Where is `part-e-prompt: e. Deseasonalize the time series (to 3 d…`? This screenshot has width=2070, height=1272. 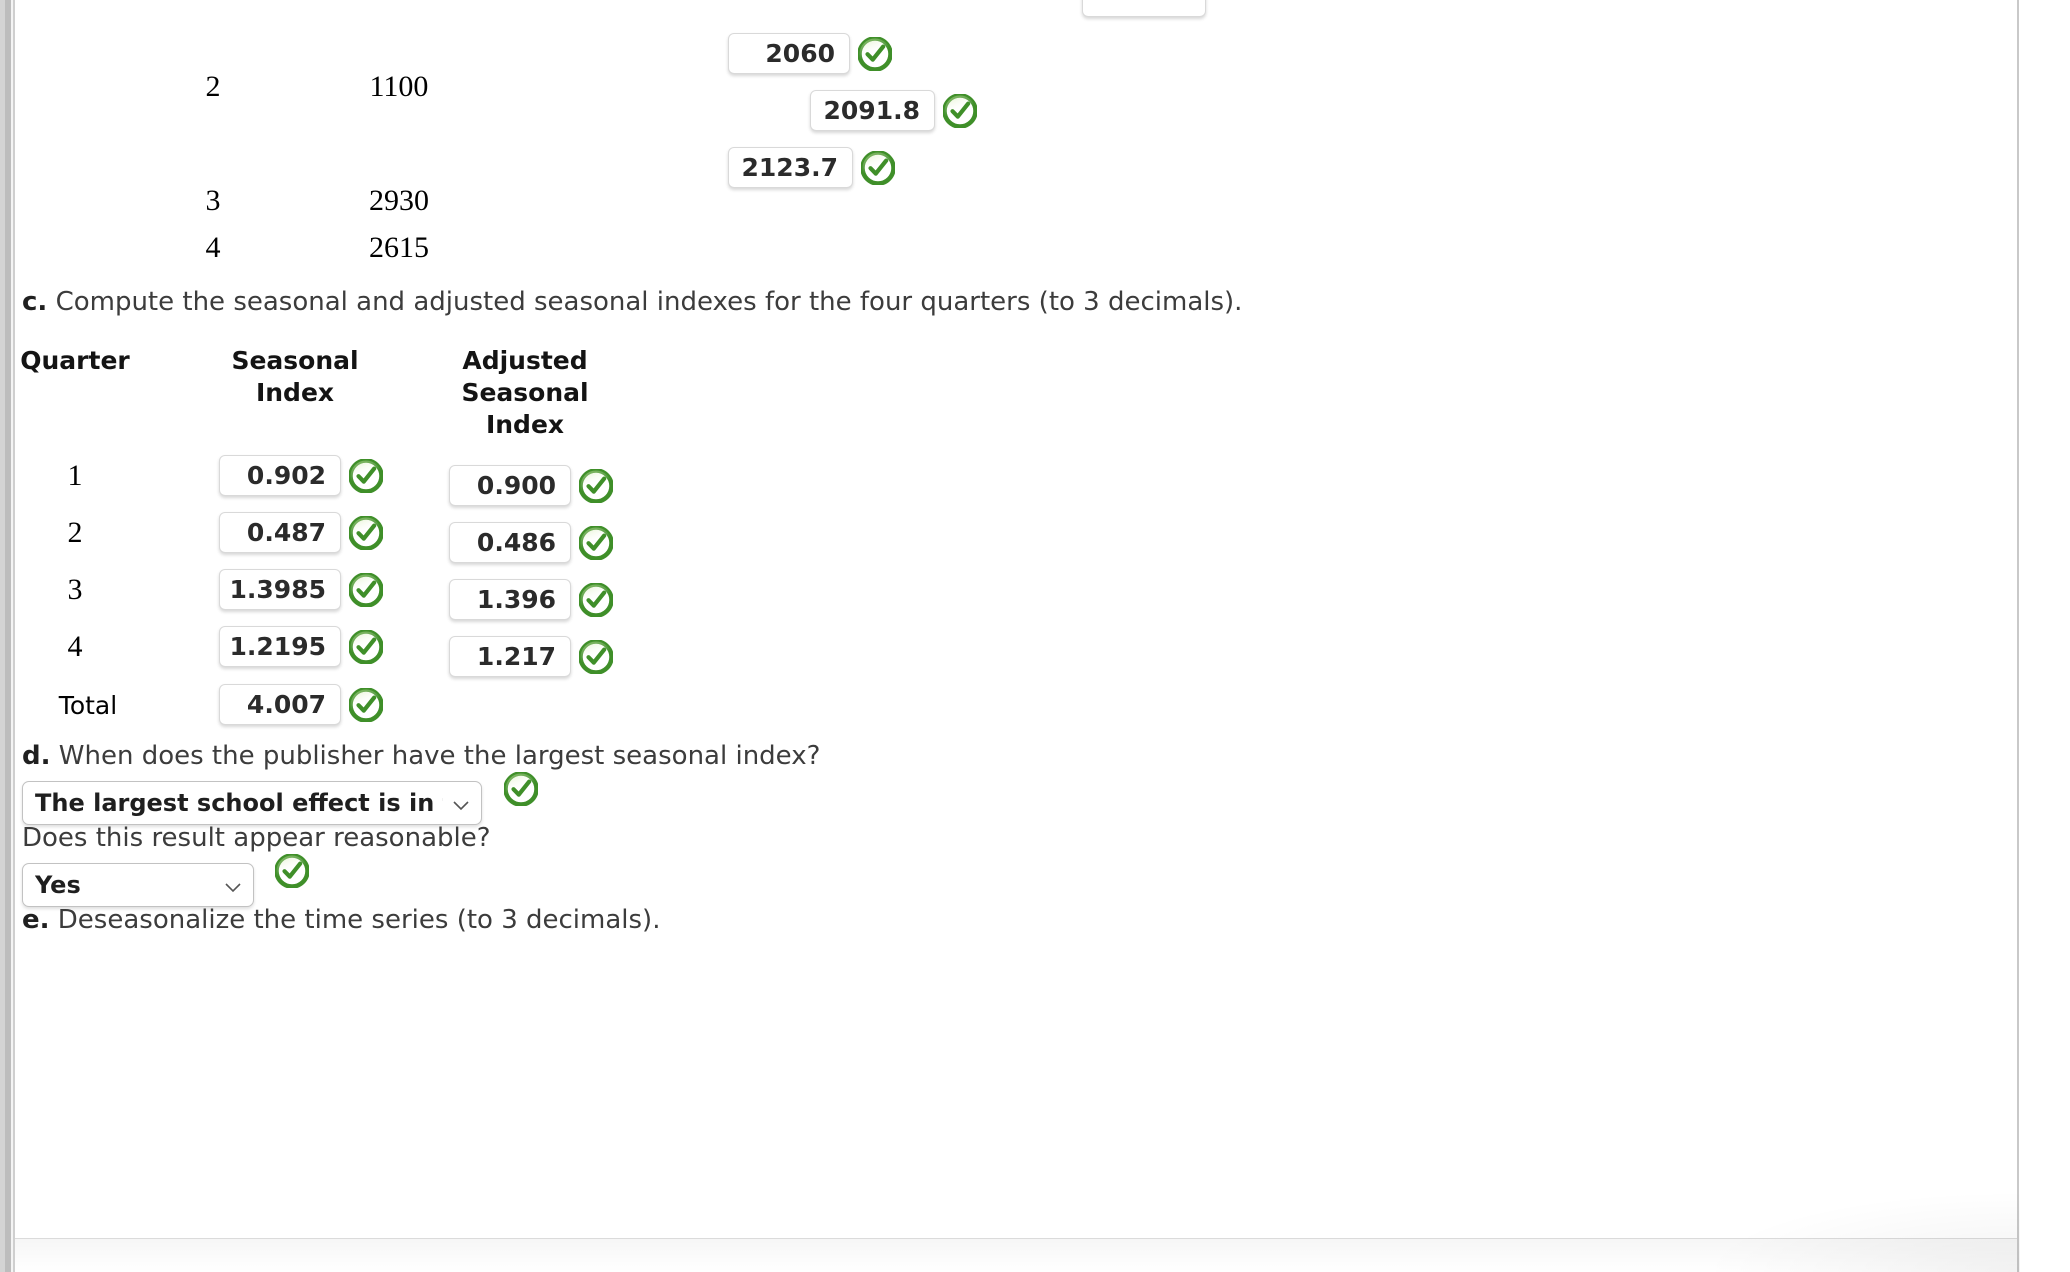
part-e-prompt: e. Deseasonalize the time series (to 3 d… is located at coordinates (341, 920).